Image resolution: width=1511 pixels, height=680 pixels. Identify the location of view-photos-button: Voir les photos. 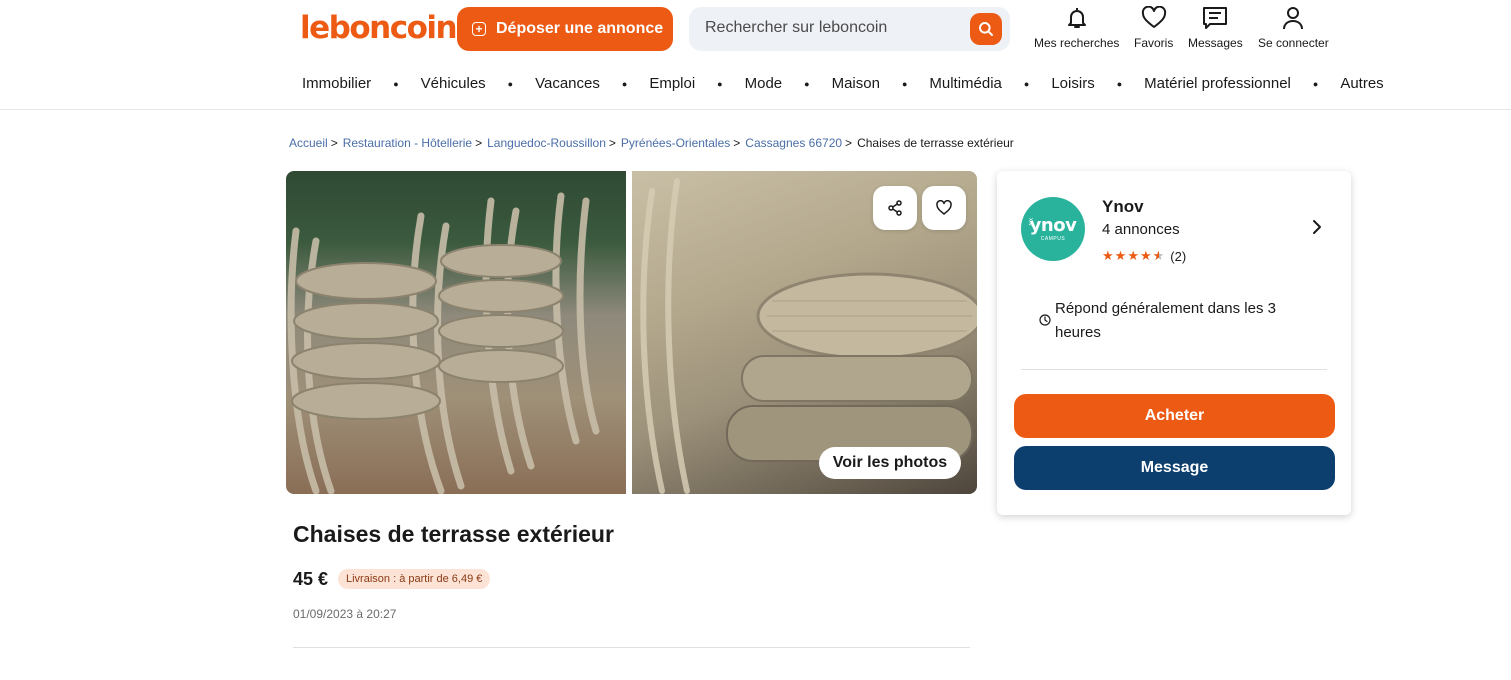
(890, 463).